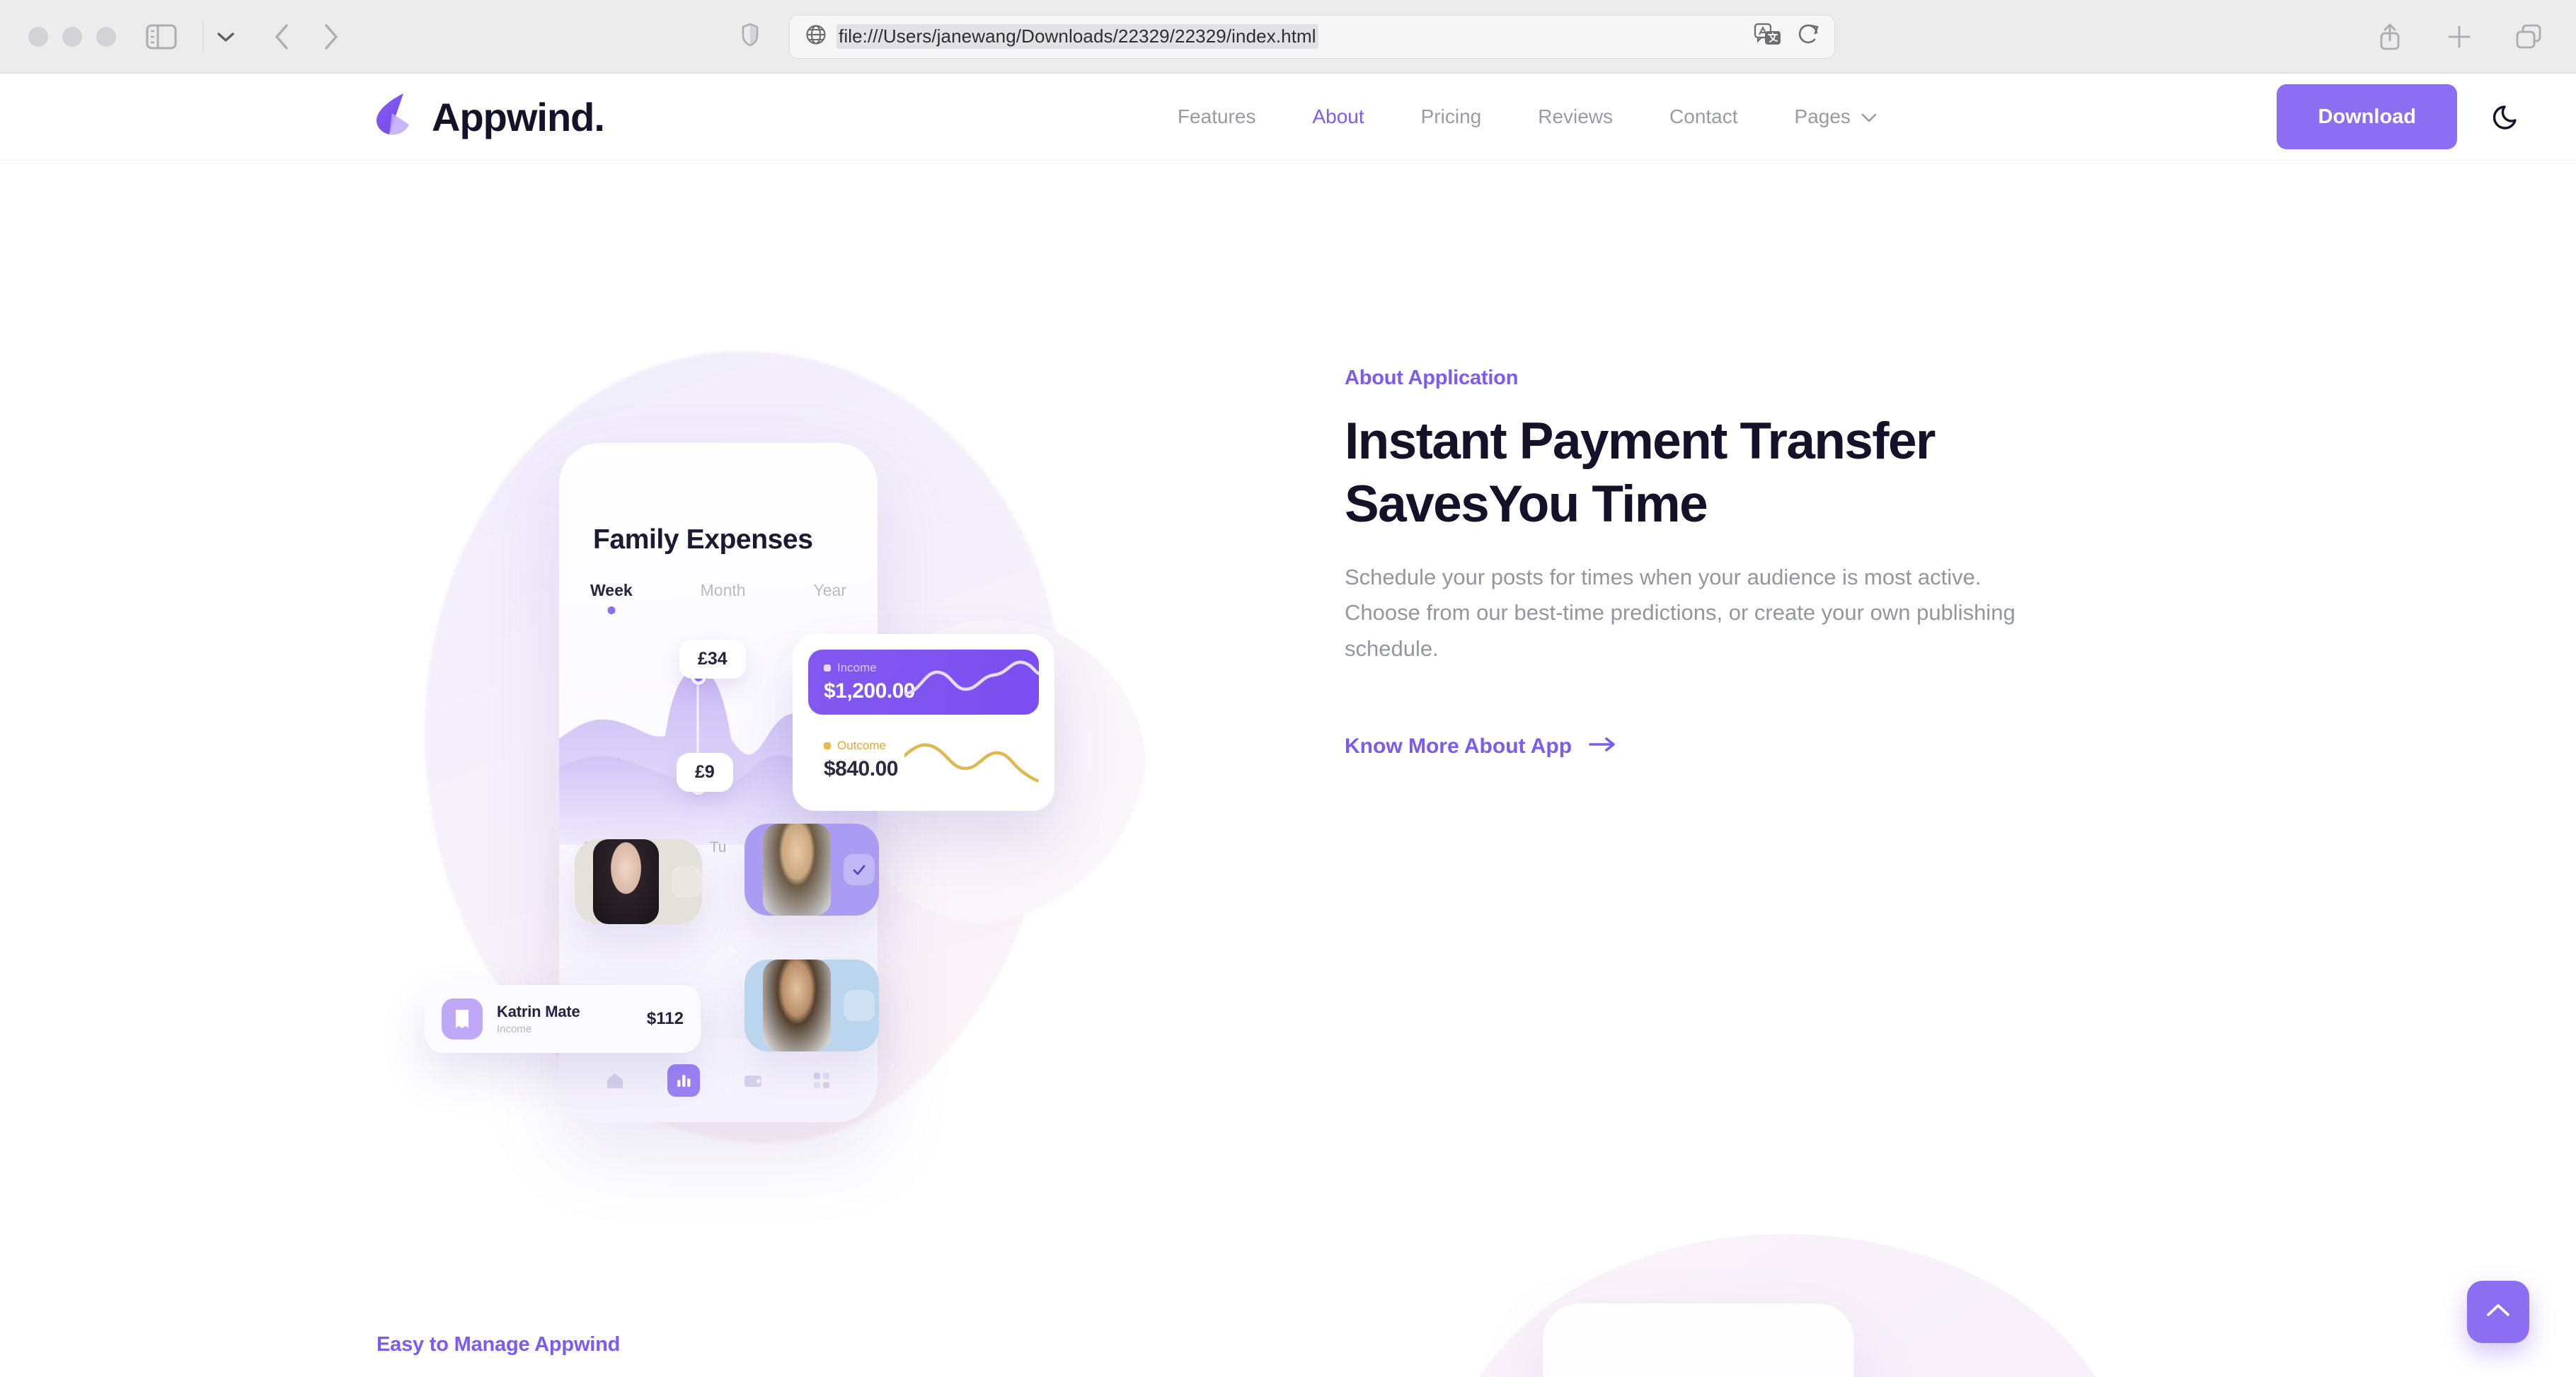  Describe the element at coordinates (862, 745) in the screenshot. I see `outcome-label: Outcome` at that location.